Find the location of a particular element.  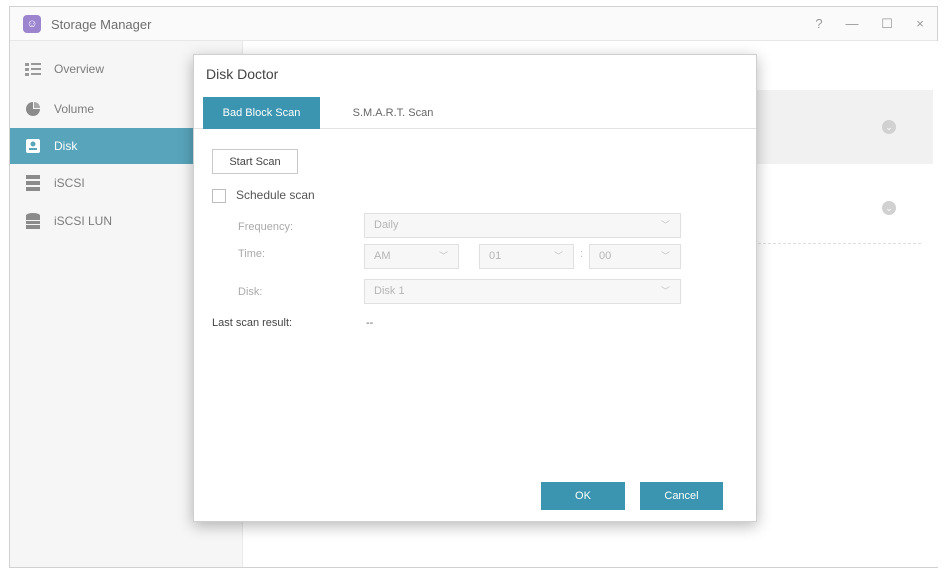

ampm-select: AM ﹀ is located at coordinates (411, 256).